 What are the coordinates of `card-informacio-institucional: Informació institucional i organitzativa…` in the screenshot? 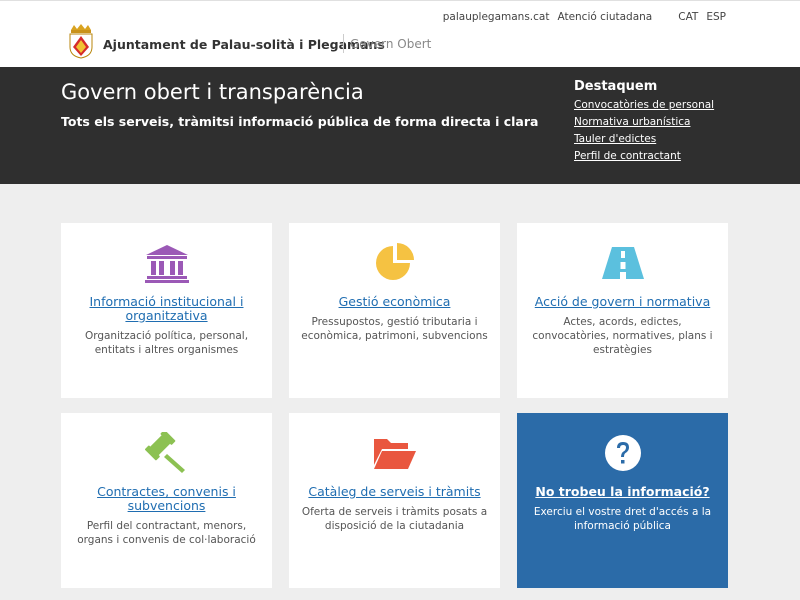 It's located at (166, 310).